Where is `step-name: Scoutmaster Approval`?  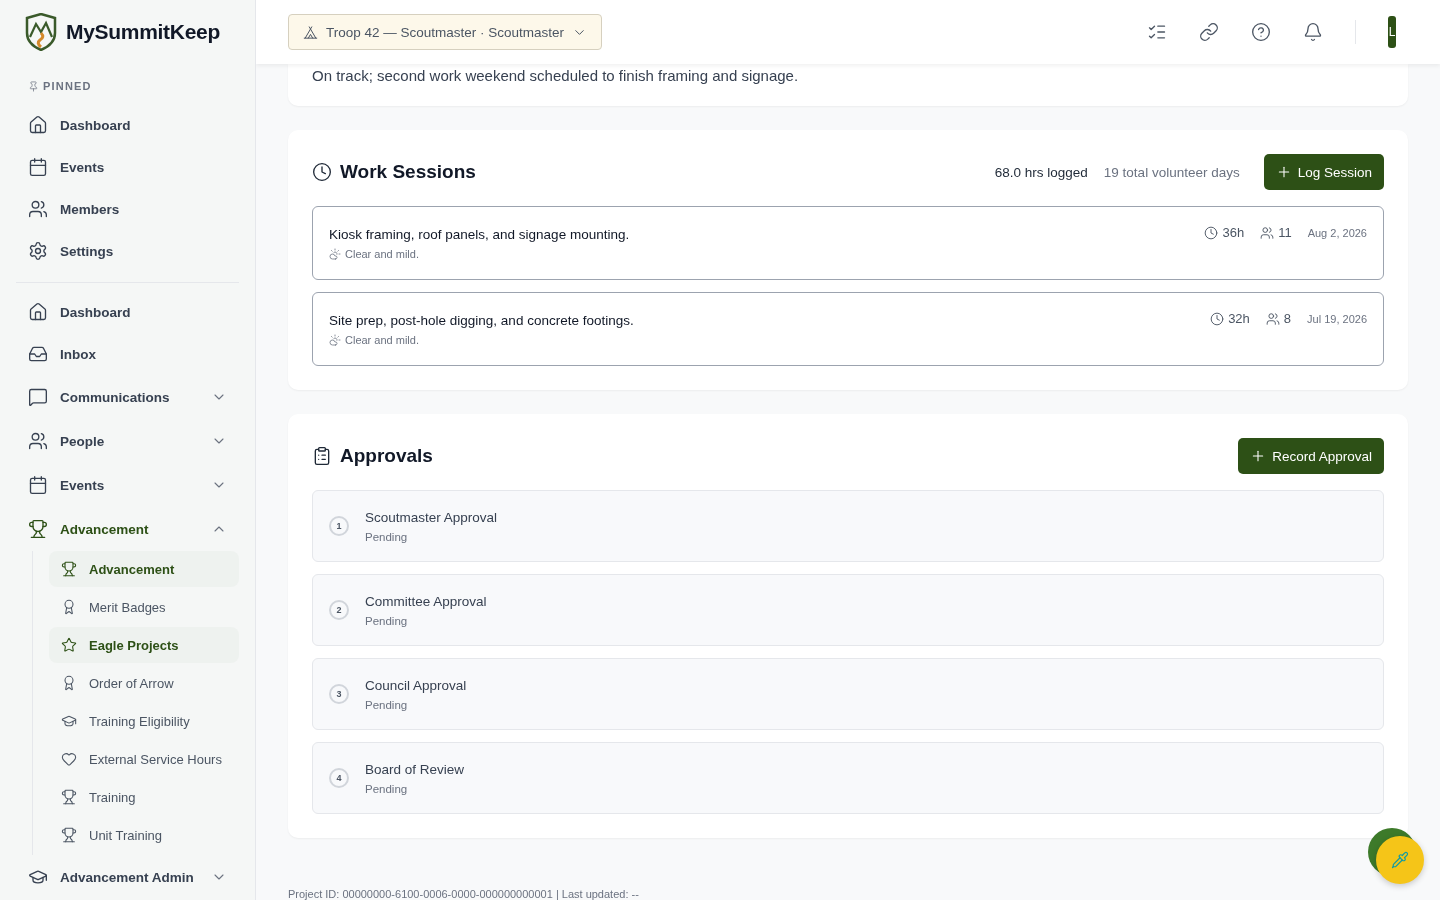
step-name: Scoutmaster Approval is located at coordinates (431, 517).